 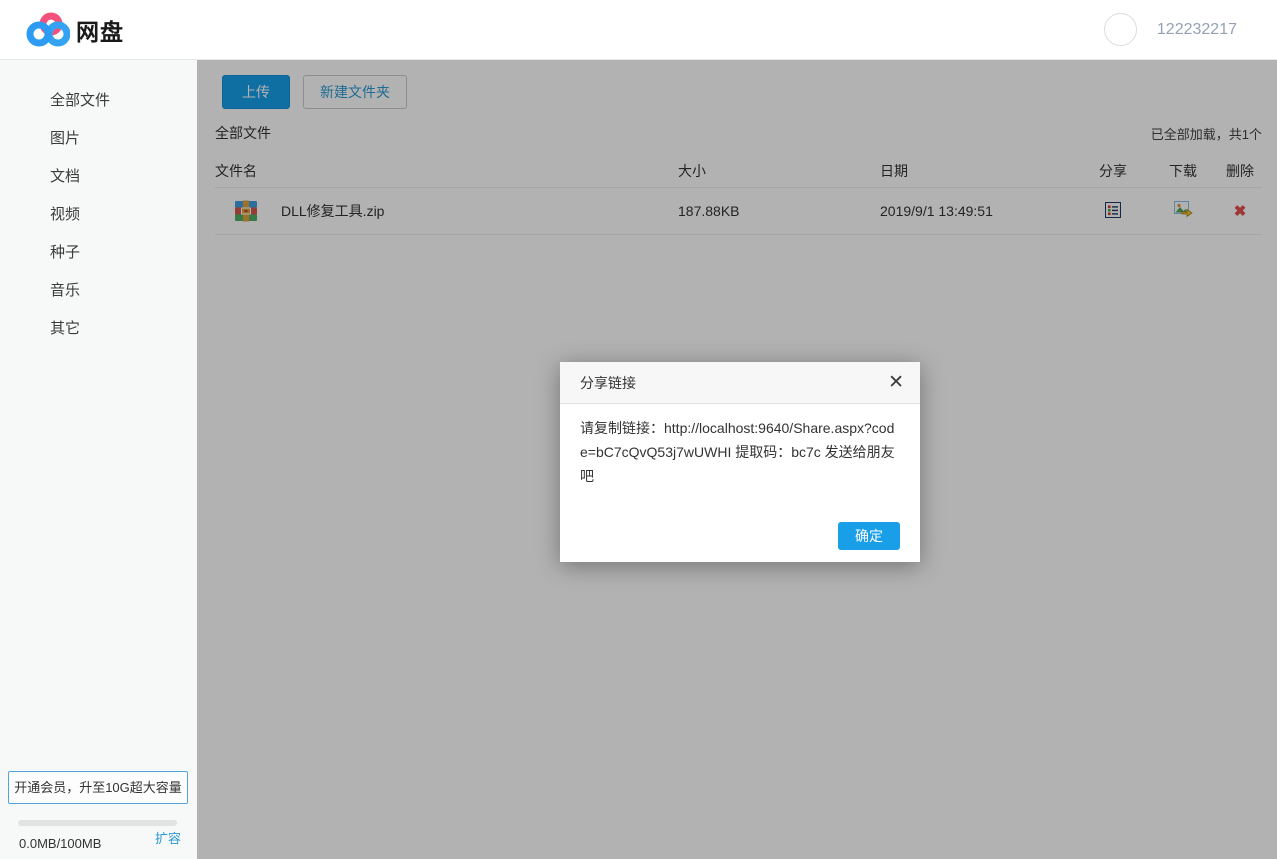 What do you see at coordinates (896, 382) in the screenshot?
I see `close-icon: ✕` at bounding box center [896, 382].